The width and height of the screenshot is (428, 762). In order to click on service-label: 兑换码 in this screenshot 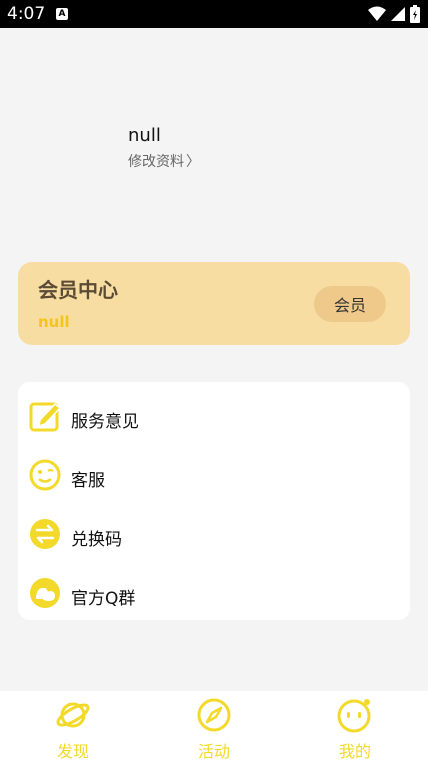, I will do `click(96, 540)`.